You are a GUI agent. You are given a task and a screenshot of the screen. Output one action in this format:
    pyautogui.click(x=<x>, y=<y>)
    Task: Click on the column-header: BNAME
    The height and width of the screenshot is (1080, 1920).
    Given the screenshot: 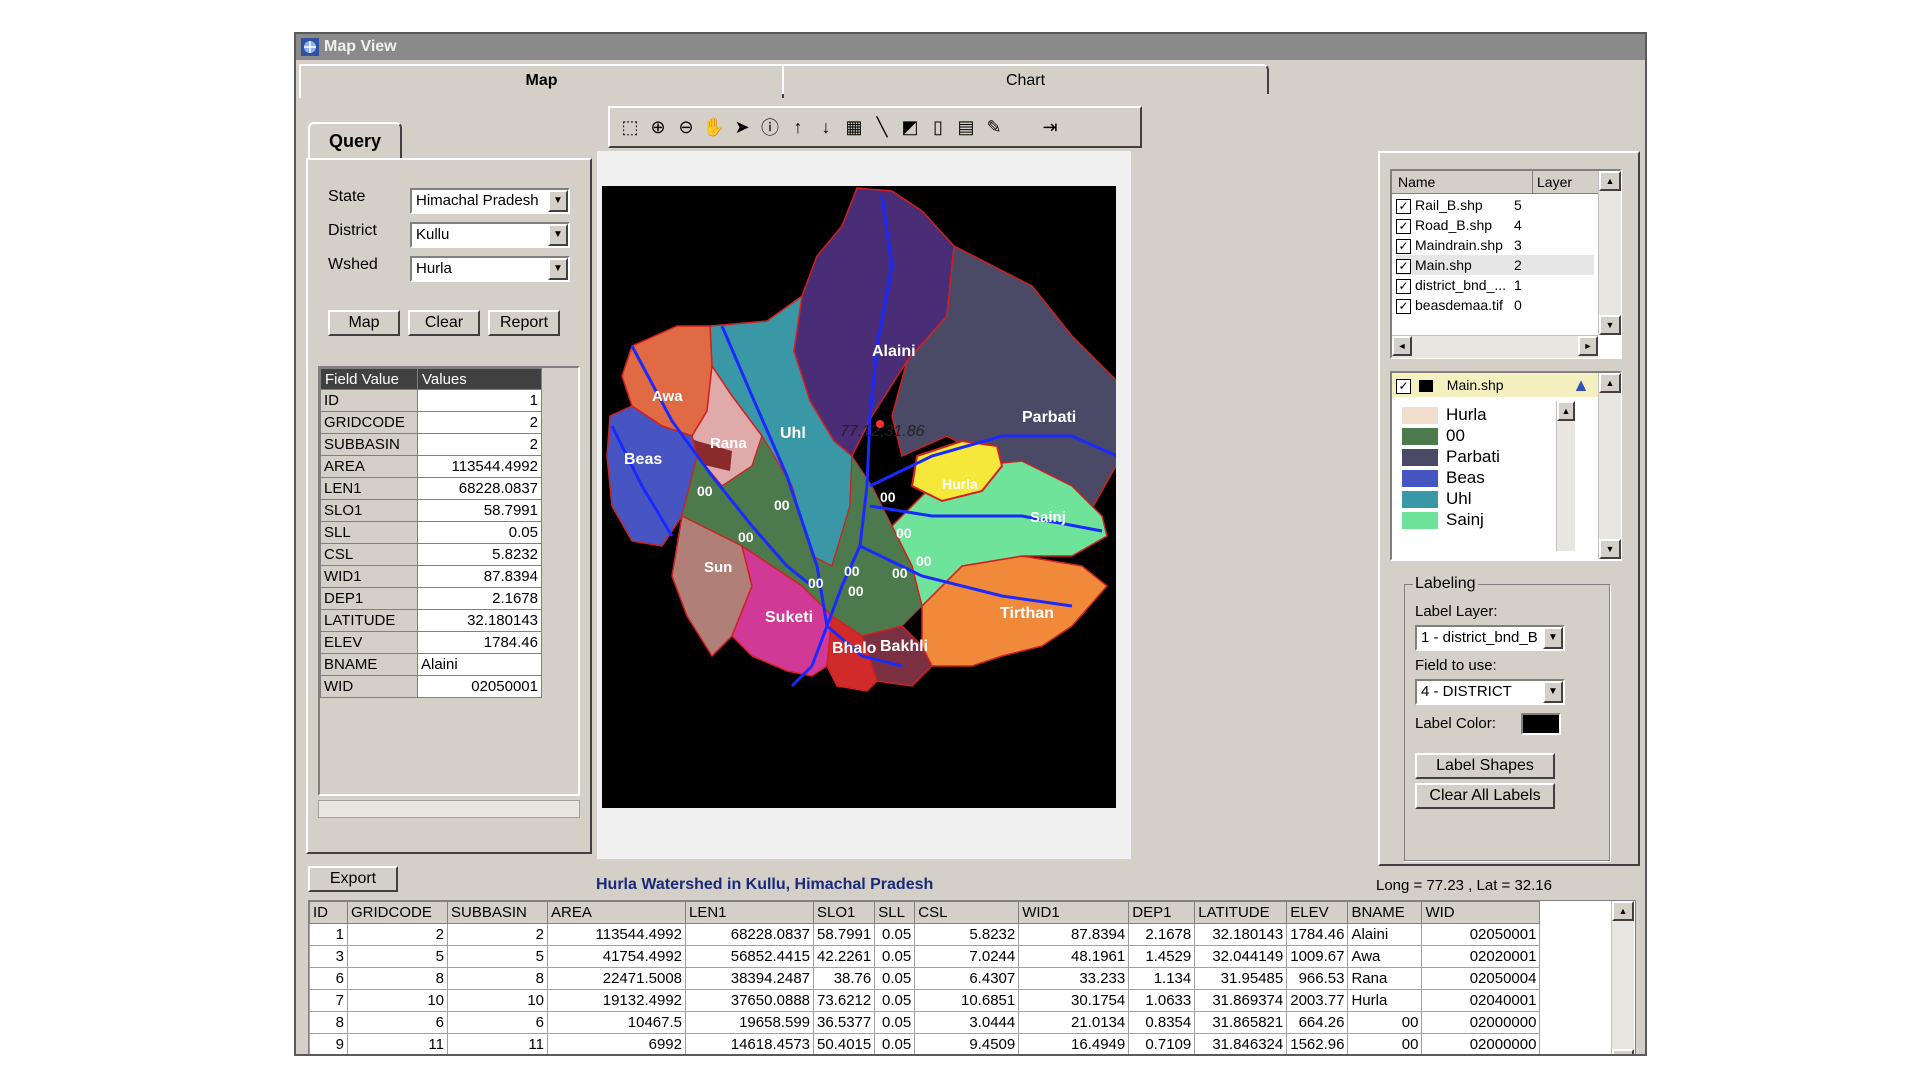 What is the action you would take?
    pyautogui.click(x=1385, y=912)
    